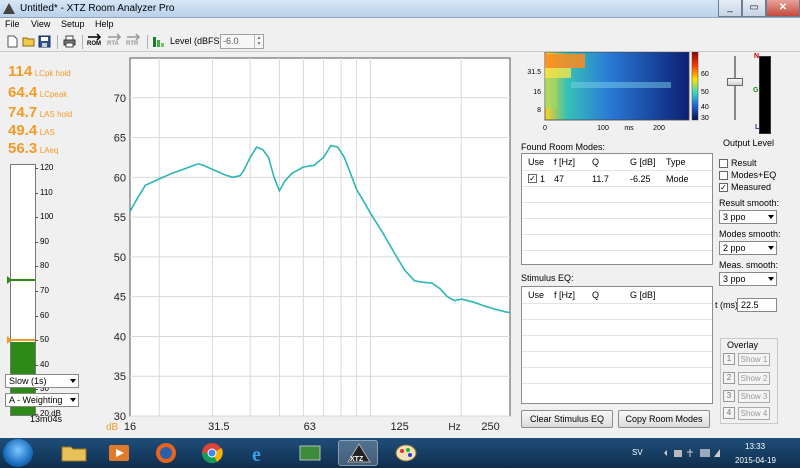 This screenshot has width=800, height=468. Describe the element at coordinates (147, 42) in the screenshot. I see `toolbar-separator` at that location.